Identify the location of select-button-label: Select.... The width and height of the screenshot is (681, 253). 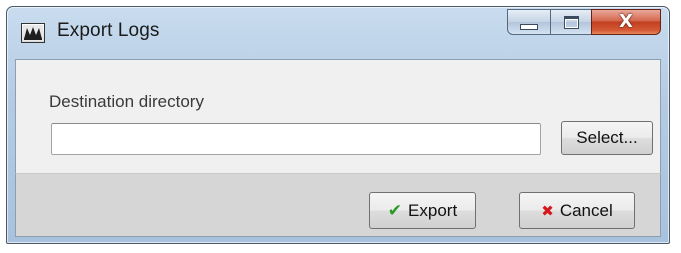
(607, 137).